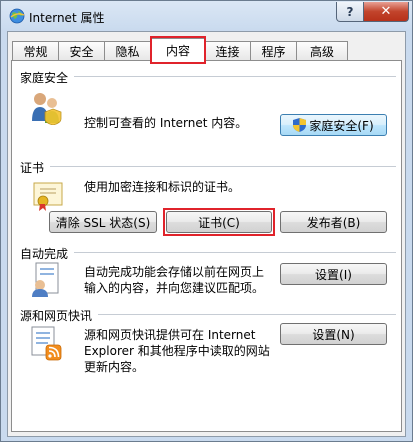  Describe the element at coordinates (247, 314) in the screenshot. I see `feeds-divider` at that location.